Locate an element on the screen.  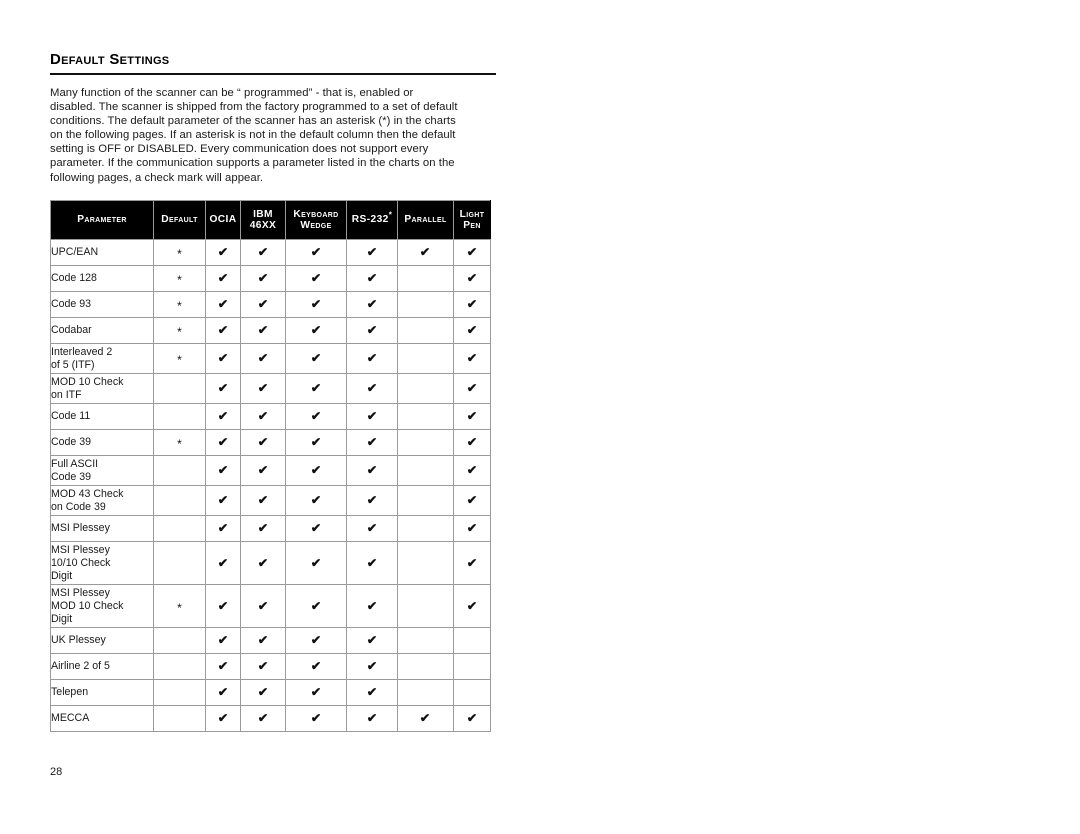
parameter-name: Airline 2 of 5 is located at coordinates (102, 666).